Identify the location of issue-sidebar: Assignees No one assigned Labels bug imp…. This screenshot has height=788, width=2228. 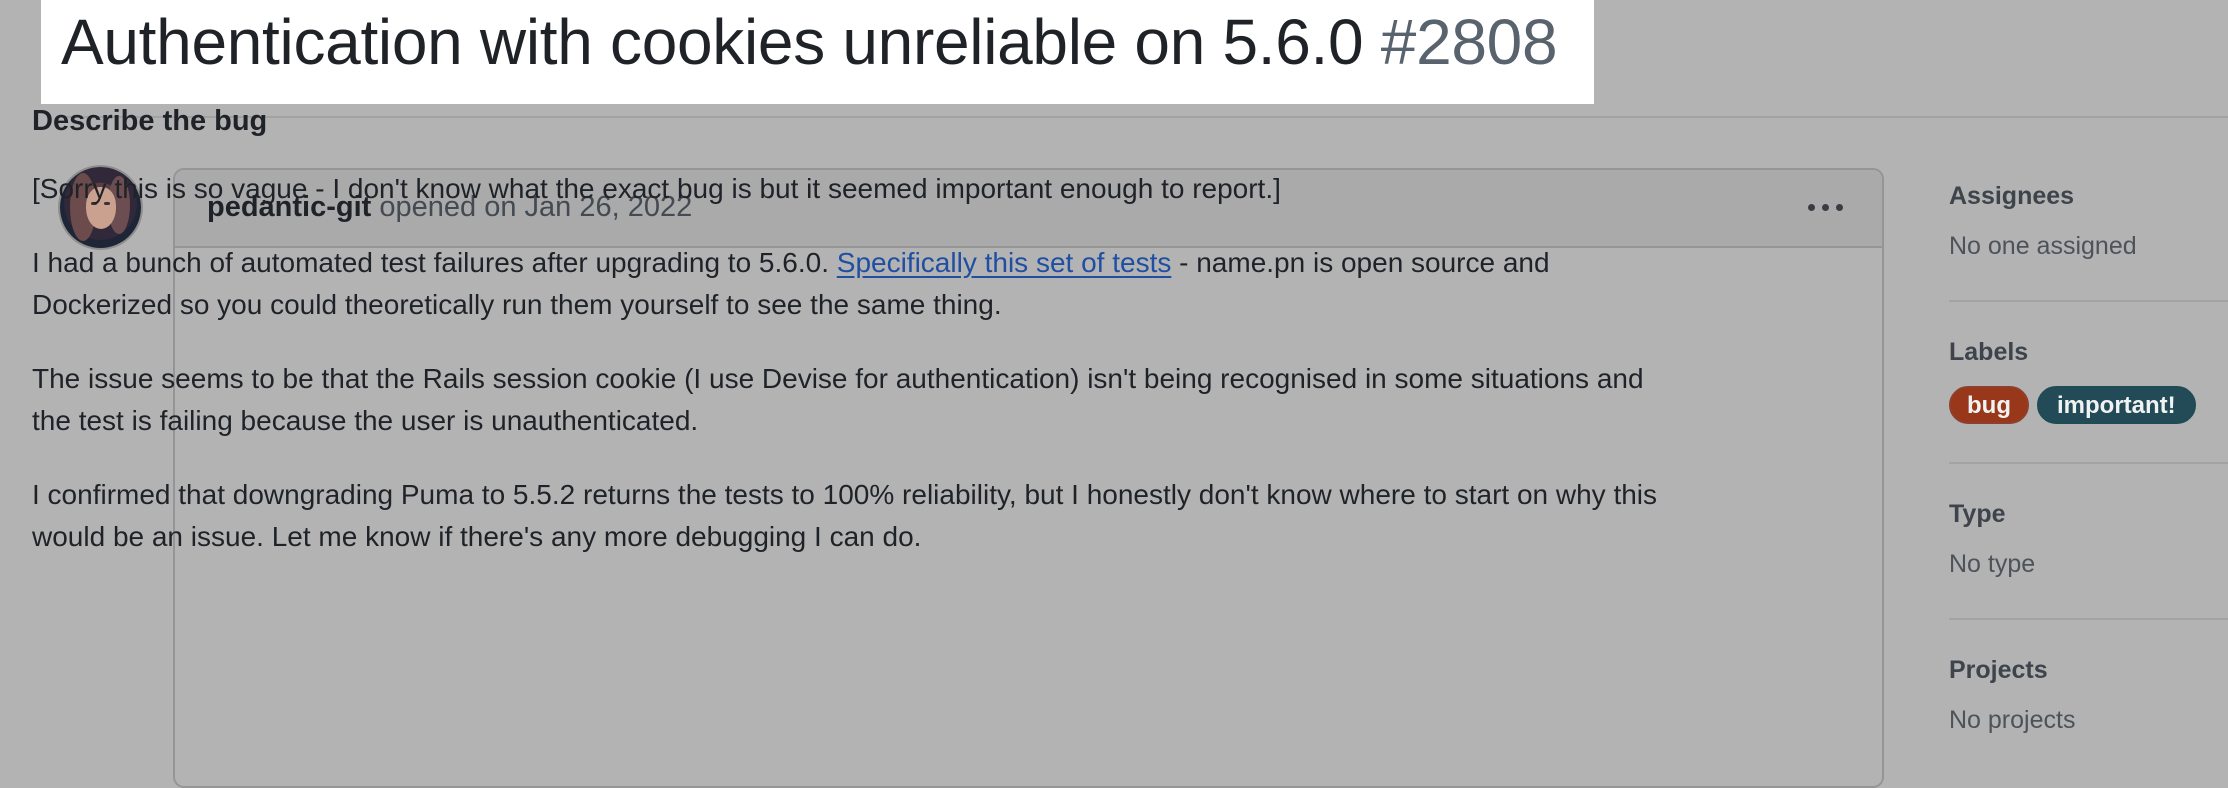
(2088, 458).